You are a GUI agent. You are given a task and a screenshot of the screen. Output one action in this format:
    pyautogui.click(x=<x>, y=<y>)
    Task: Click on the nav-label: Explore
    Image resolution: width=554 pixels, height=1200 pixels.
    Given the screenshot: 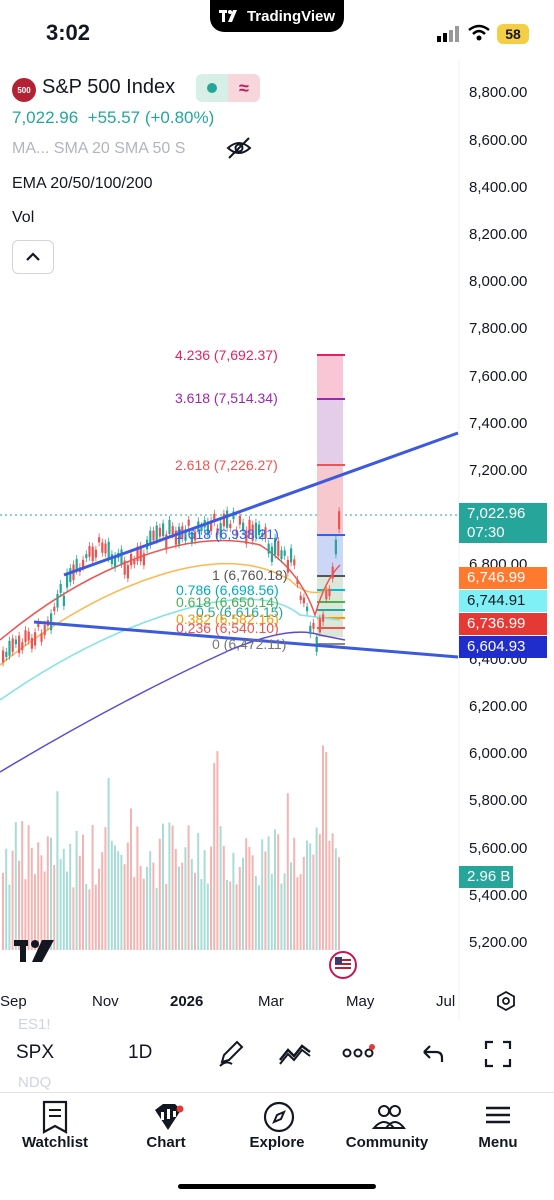 What is the action you would take?
    pyautogui.click(x=277, y=1142)
    